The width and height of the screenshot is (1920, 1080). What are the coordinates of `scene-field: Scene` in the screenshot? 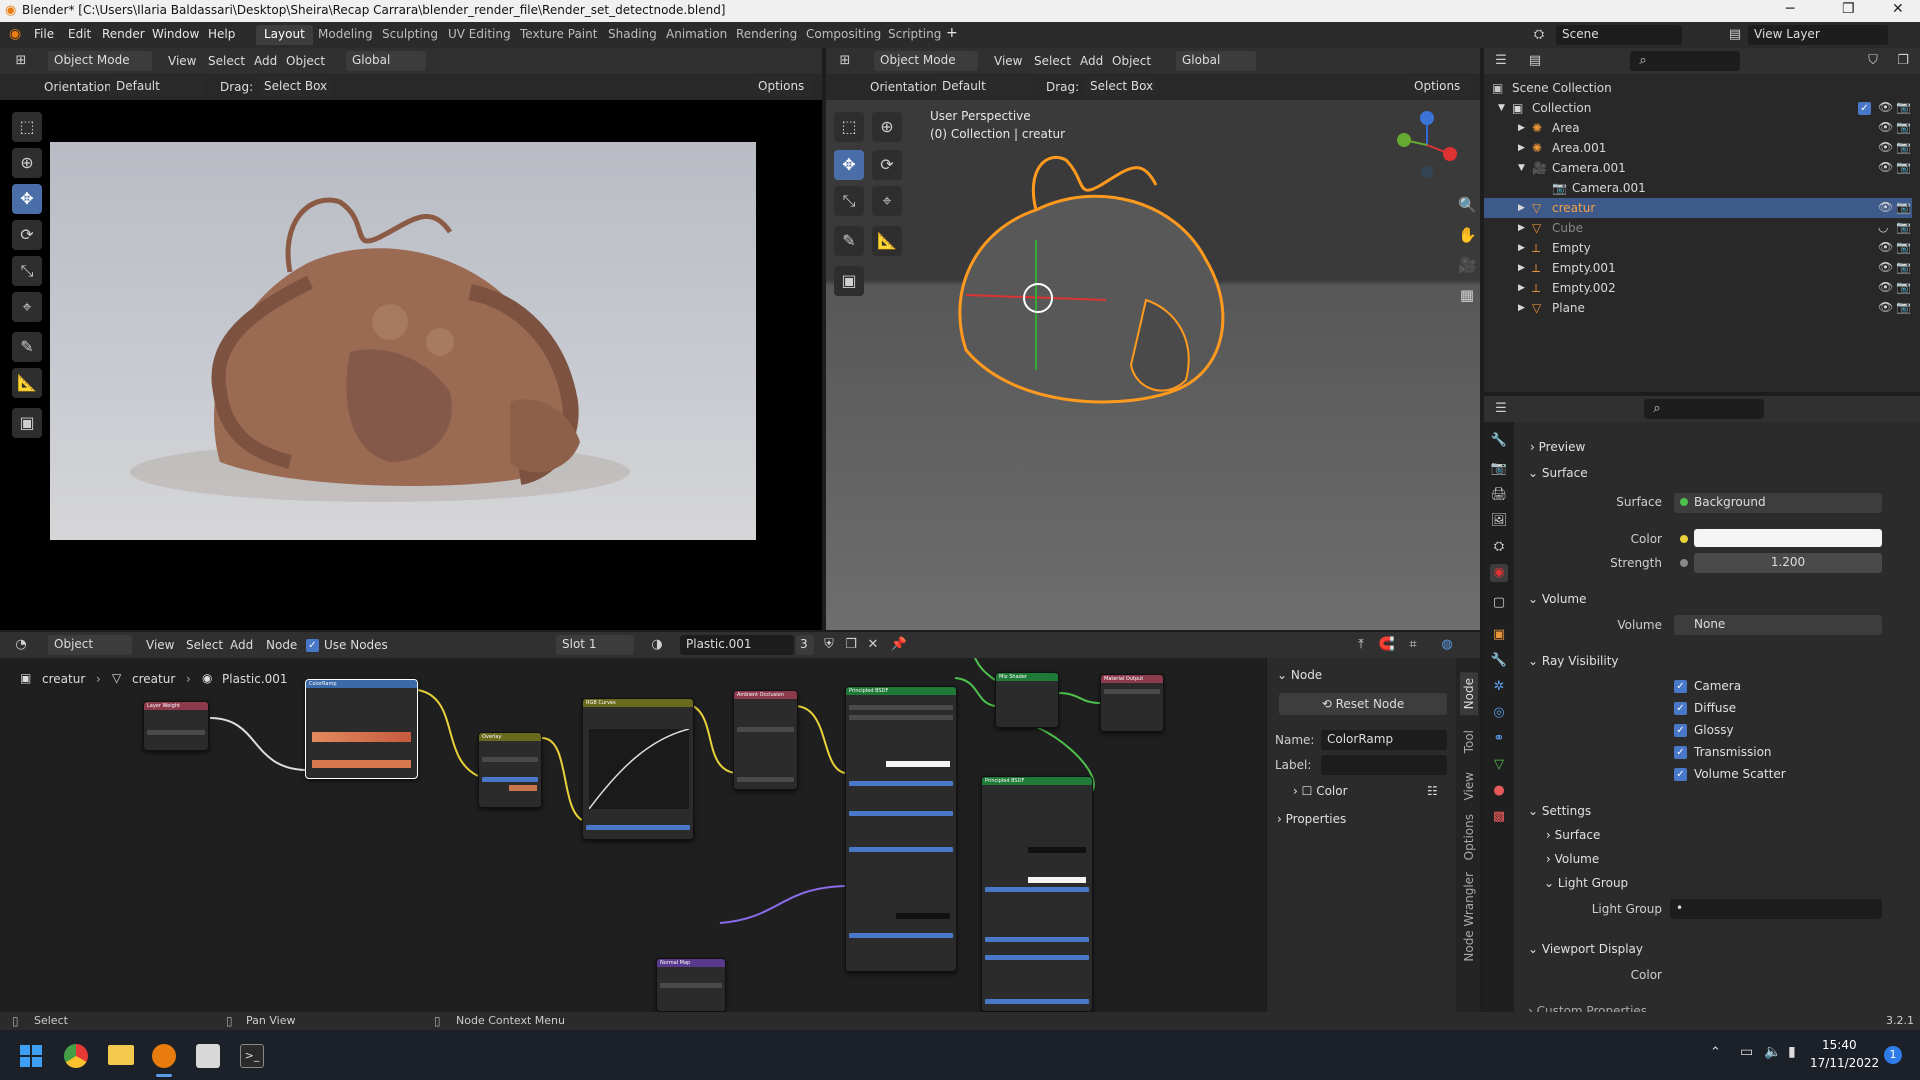 It's located at (1619, 35).